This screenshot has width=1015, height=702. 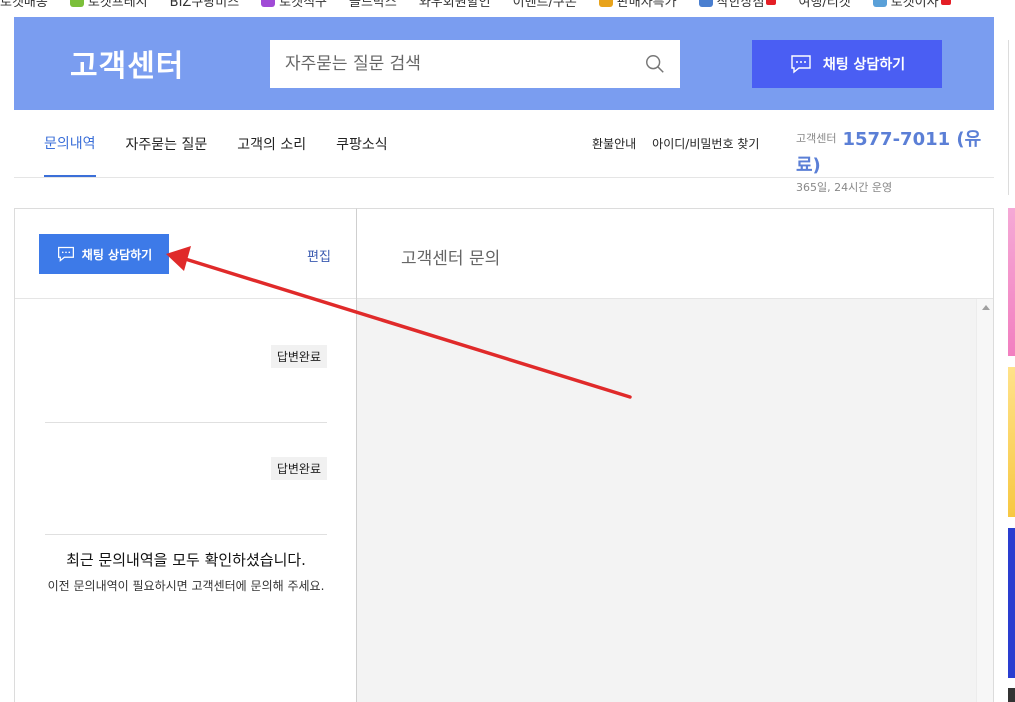 What do you see at coordinates (1011, 603) in the screenshot?
I see `side-banner-blue` at bounding box center [1011, 603].